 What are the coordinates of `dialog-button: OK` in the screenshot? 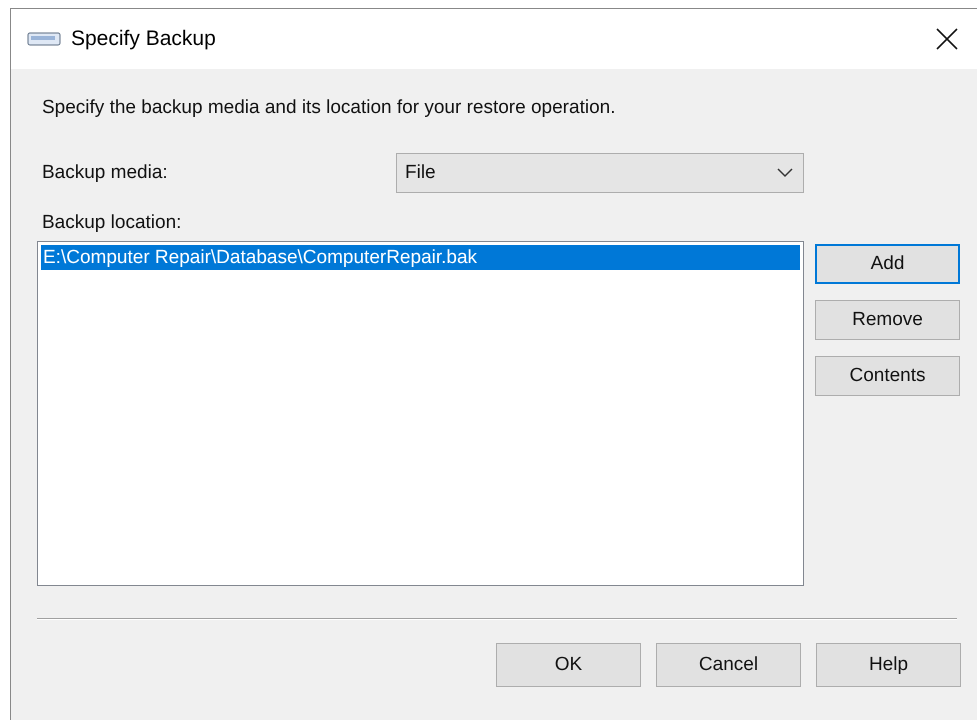 It's located at (568, 665).